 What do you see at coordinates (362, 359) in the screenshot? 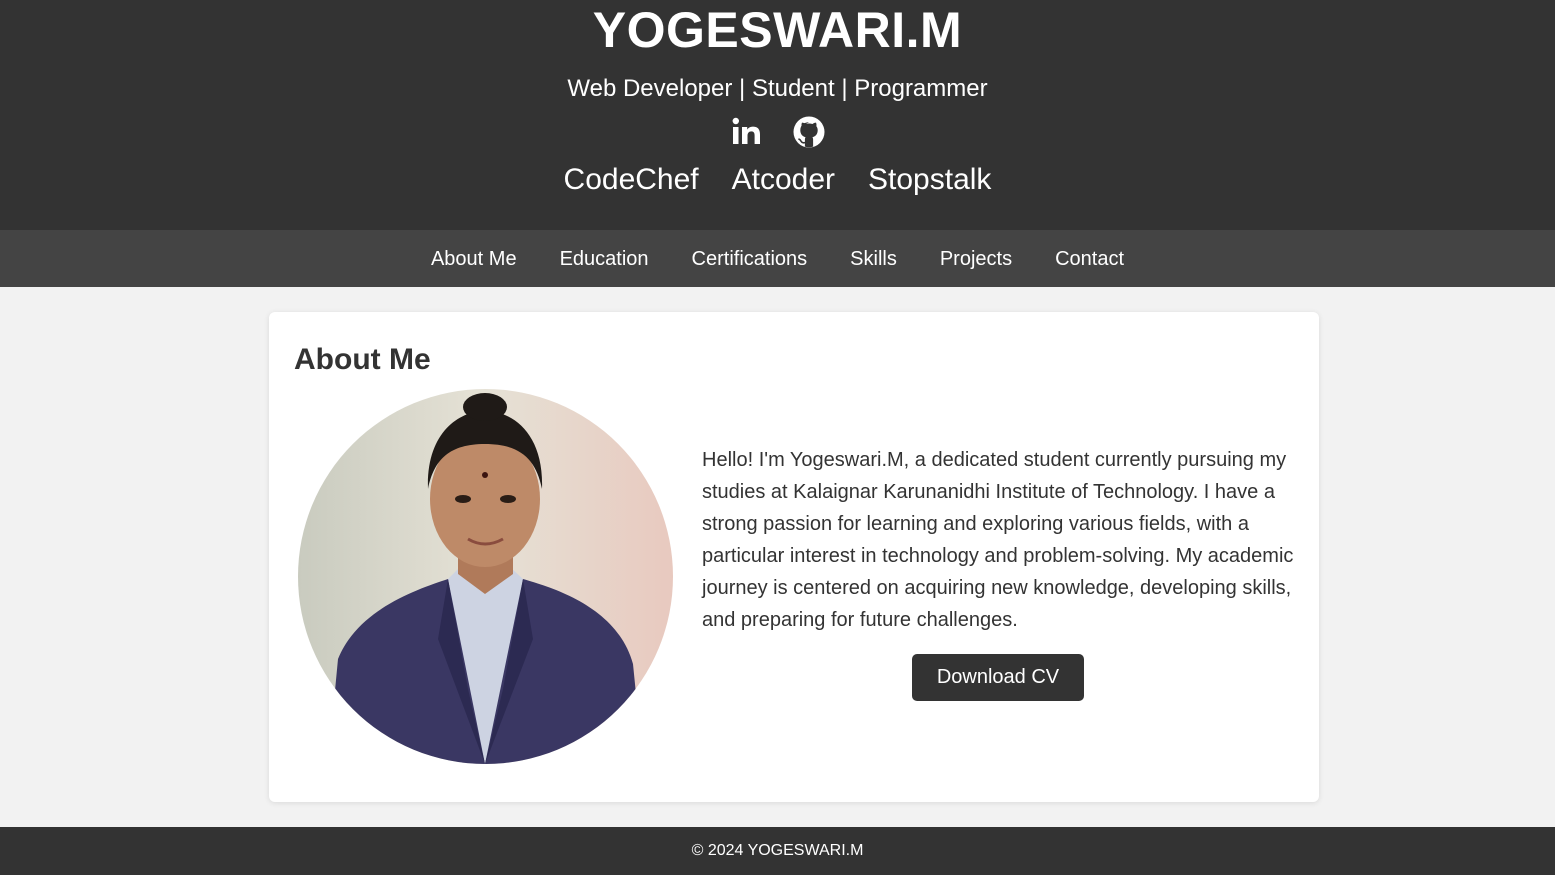
I see `section-title: About Me` at bounding box center [362, 359].